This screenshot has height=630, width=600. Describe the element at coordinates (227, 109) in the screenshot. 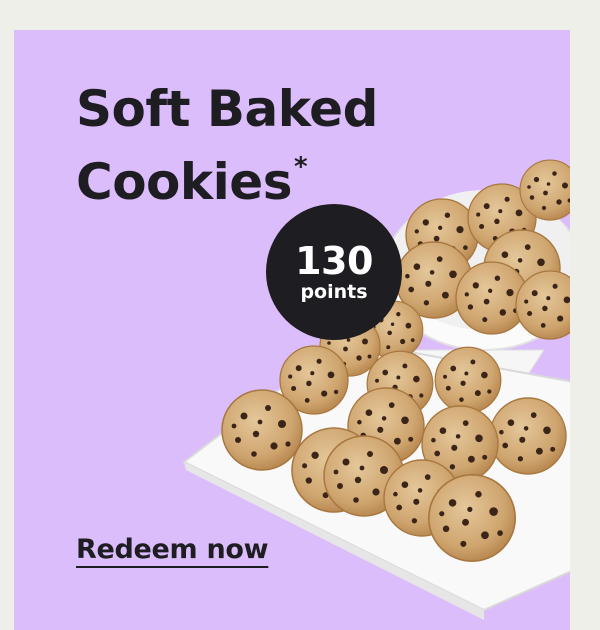

I see `title-line-1: Soft Baked` at that location.